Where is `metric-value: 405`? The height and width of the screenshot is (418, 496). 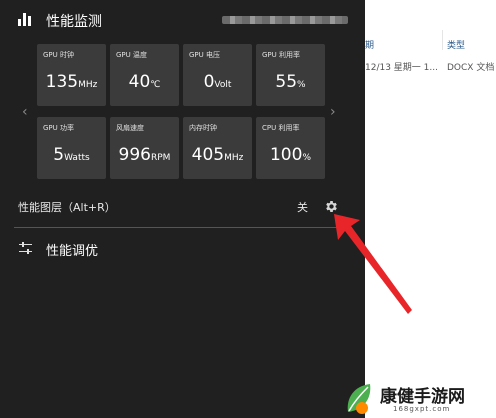 metric-value: 405 is located at coordinates (208, 155).